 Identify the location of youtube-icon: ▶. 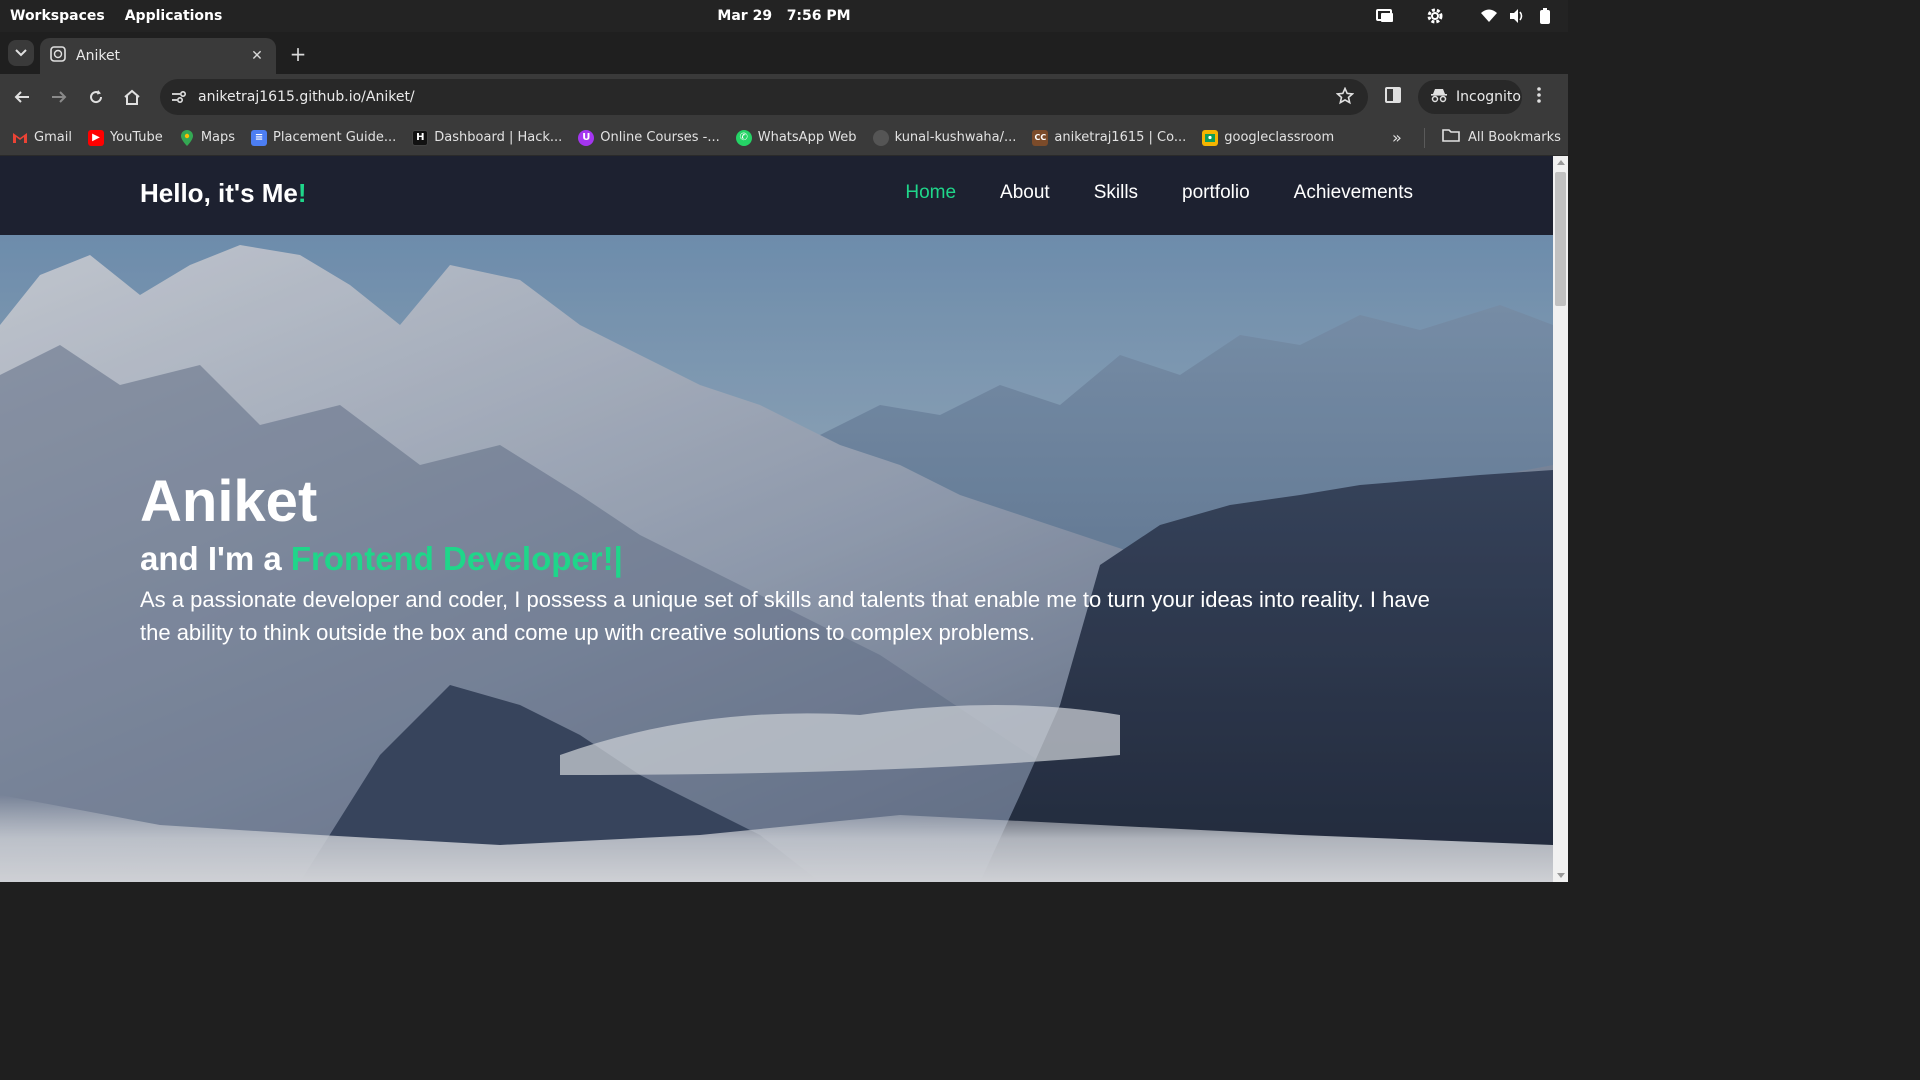
(95, 137).